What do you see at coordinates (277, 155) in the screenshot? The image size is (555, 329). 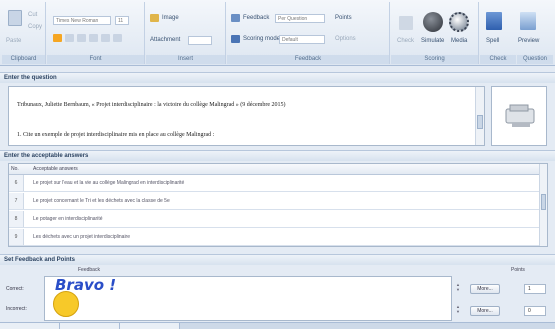 I see `answers-section-title: Enter the acceptable answers` at bounding box center [277, 155].